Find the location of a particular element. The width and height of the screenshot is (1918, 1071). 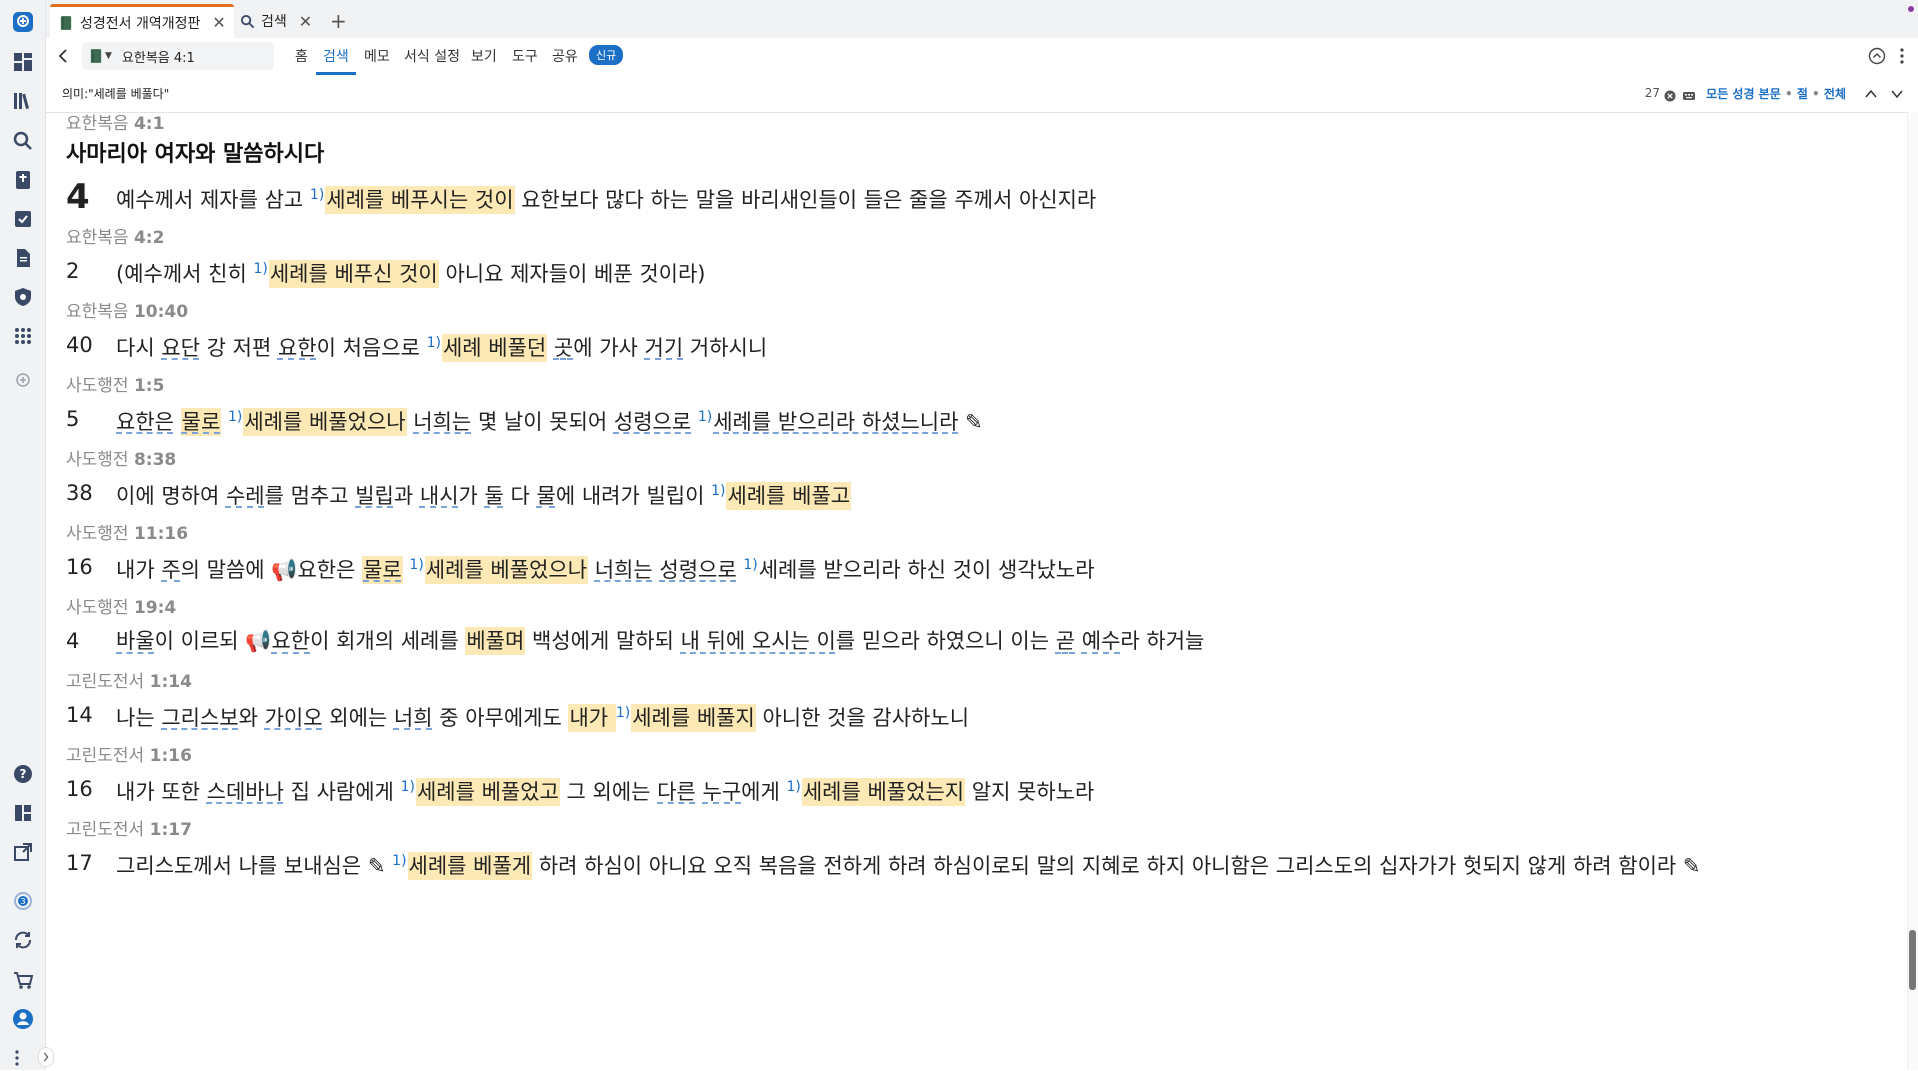

chevron-down-icon: ▼ is located at coordinates (108, 56).